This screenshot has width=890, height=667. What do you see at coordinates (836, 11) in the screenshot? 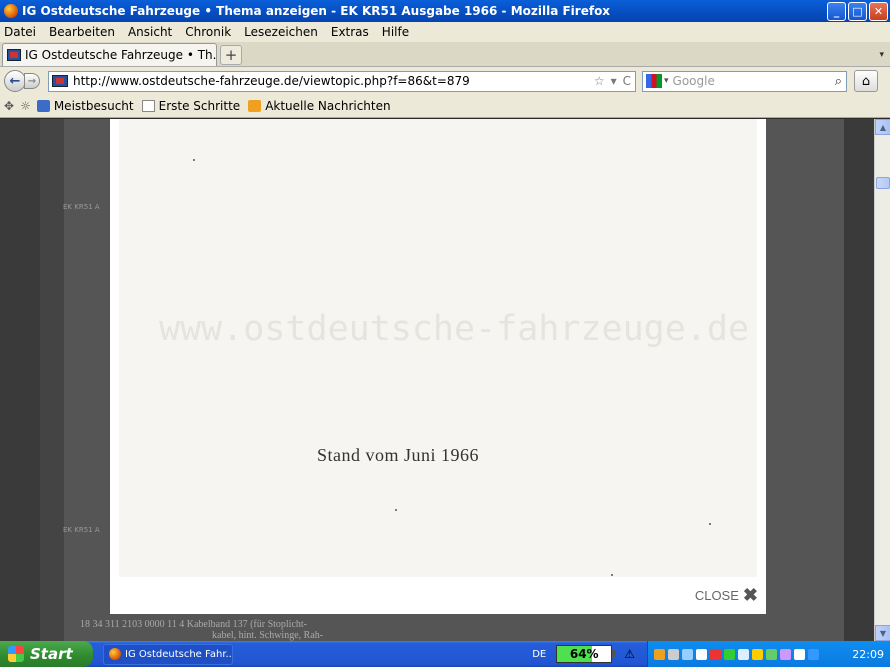
I see `minimize-button: _` at bounding box center [836, 11].